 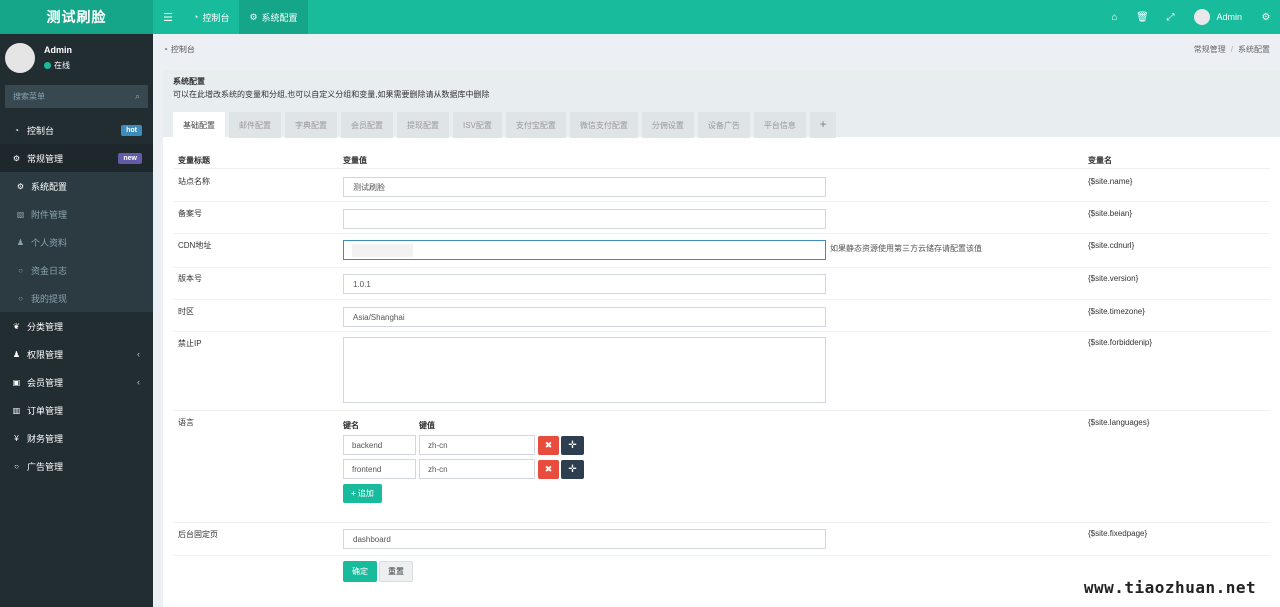 What do you see at coordinates (1119, 422) in the screenshot?
I see `row-var-name: {$site.languages}` at bounding box center [1119, 422].